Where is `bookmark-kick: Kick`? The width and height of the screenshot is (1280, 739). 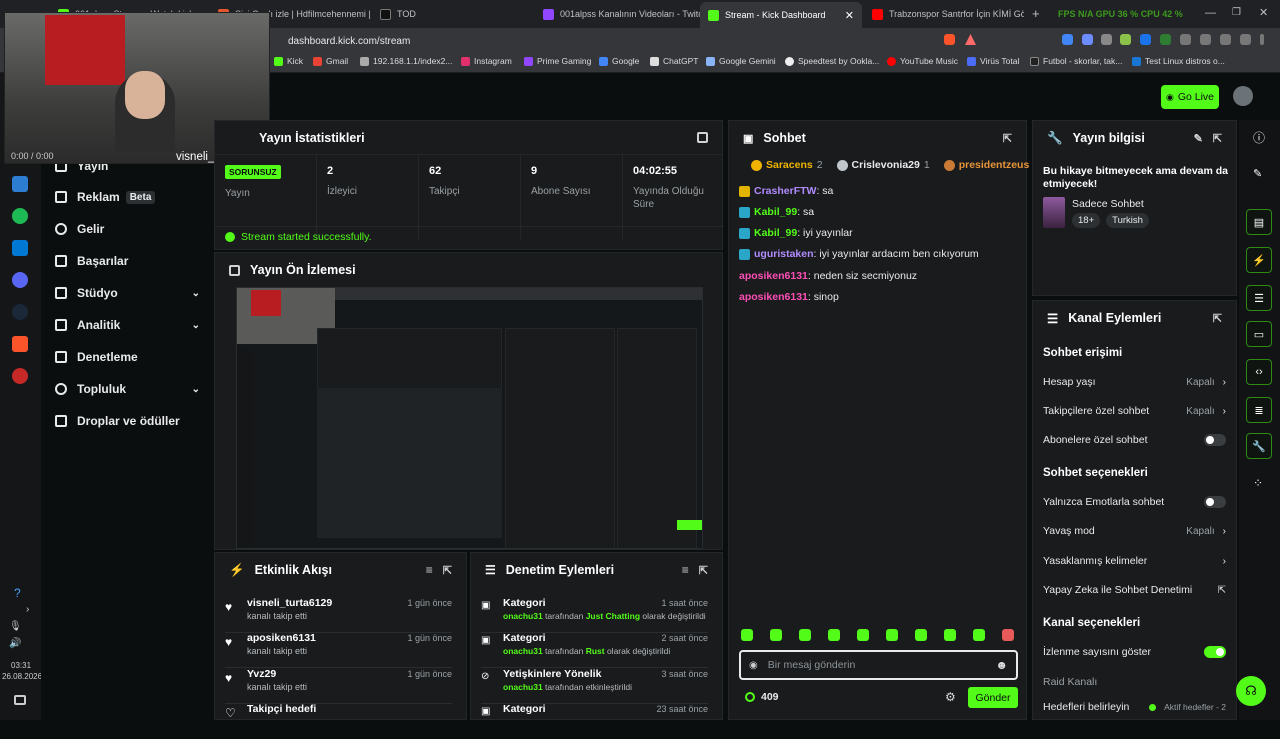 bookmark-kick: Kick is located at coordinates (288, 61).